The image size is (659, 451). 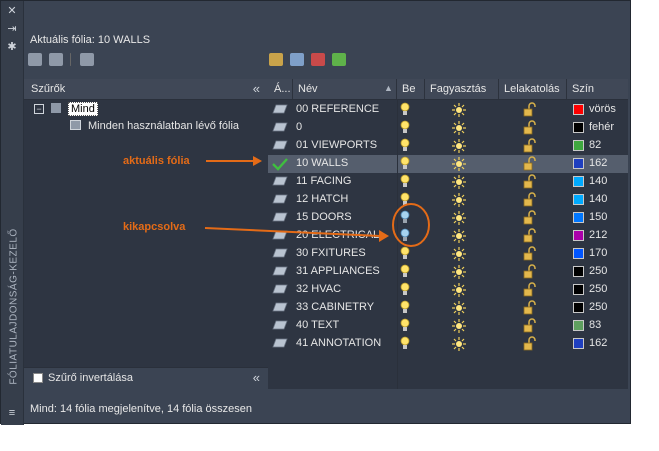 I want to click on layer-name: 31 APPLIANCES, so click(x=338, y=271).